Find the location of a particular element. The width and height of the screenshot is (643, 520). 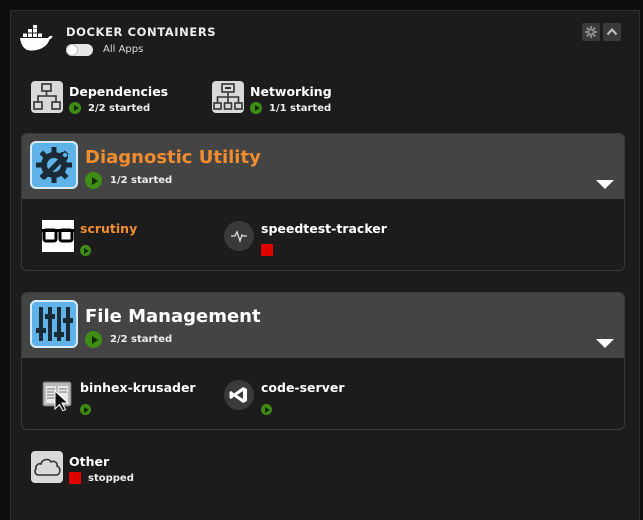

sitemap-icon is located at coordinates (47, 97).